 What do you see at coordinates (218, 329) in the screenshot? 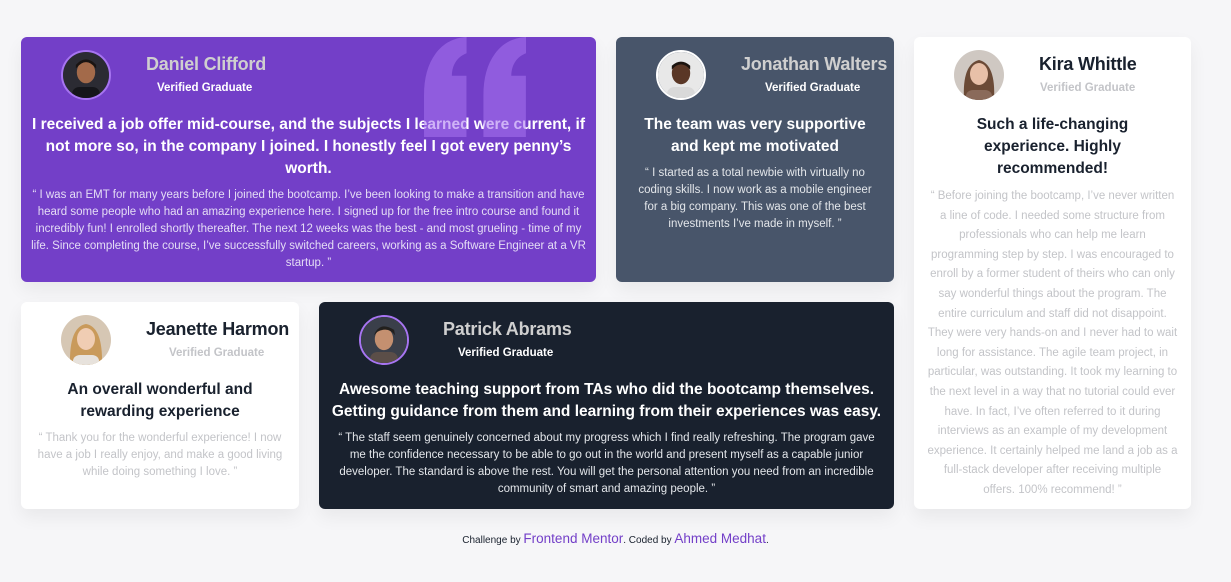
I see `testimonial-name: Jeanette Harmon` at bounding box center [218, 329].